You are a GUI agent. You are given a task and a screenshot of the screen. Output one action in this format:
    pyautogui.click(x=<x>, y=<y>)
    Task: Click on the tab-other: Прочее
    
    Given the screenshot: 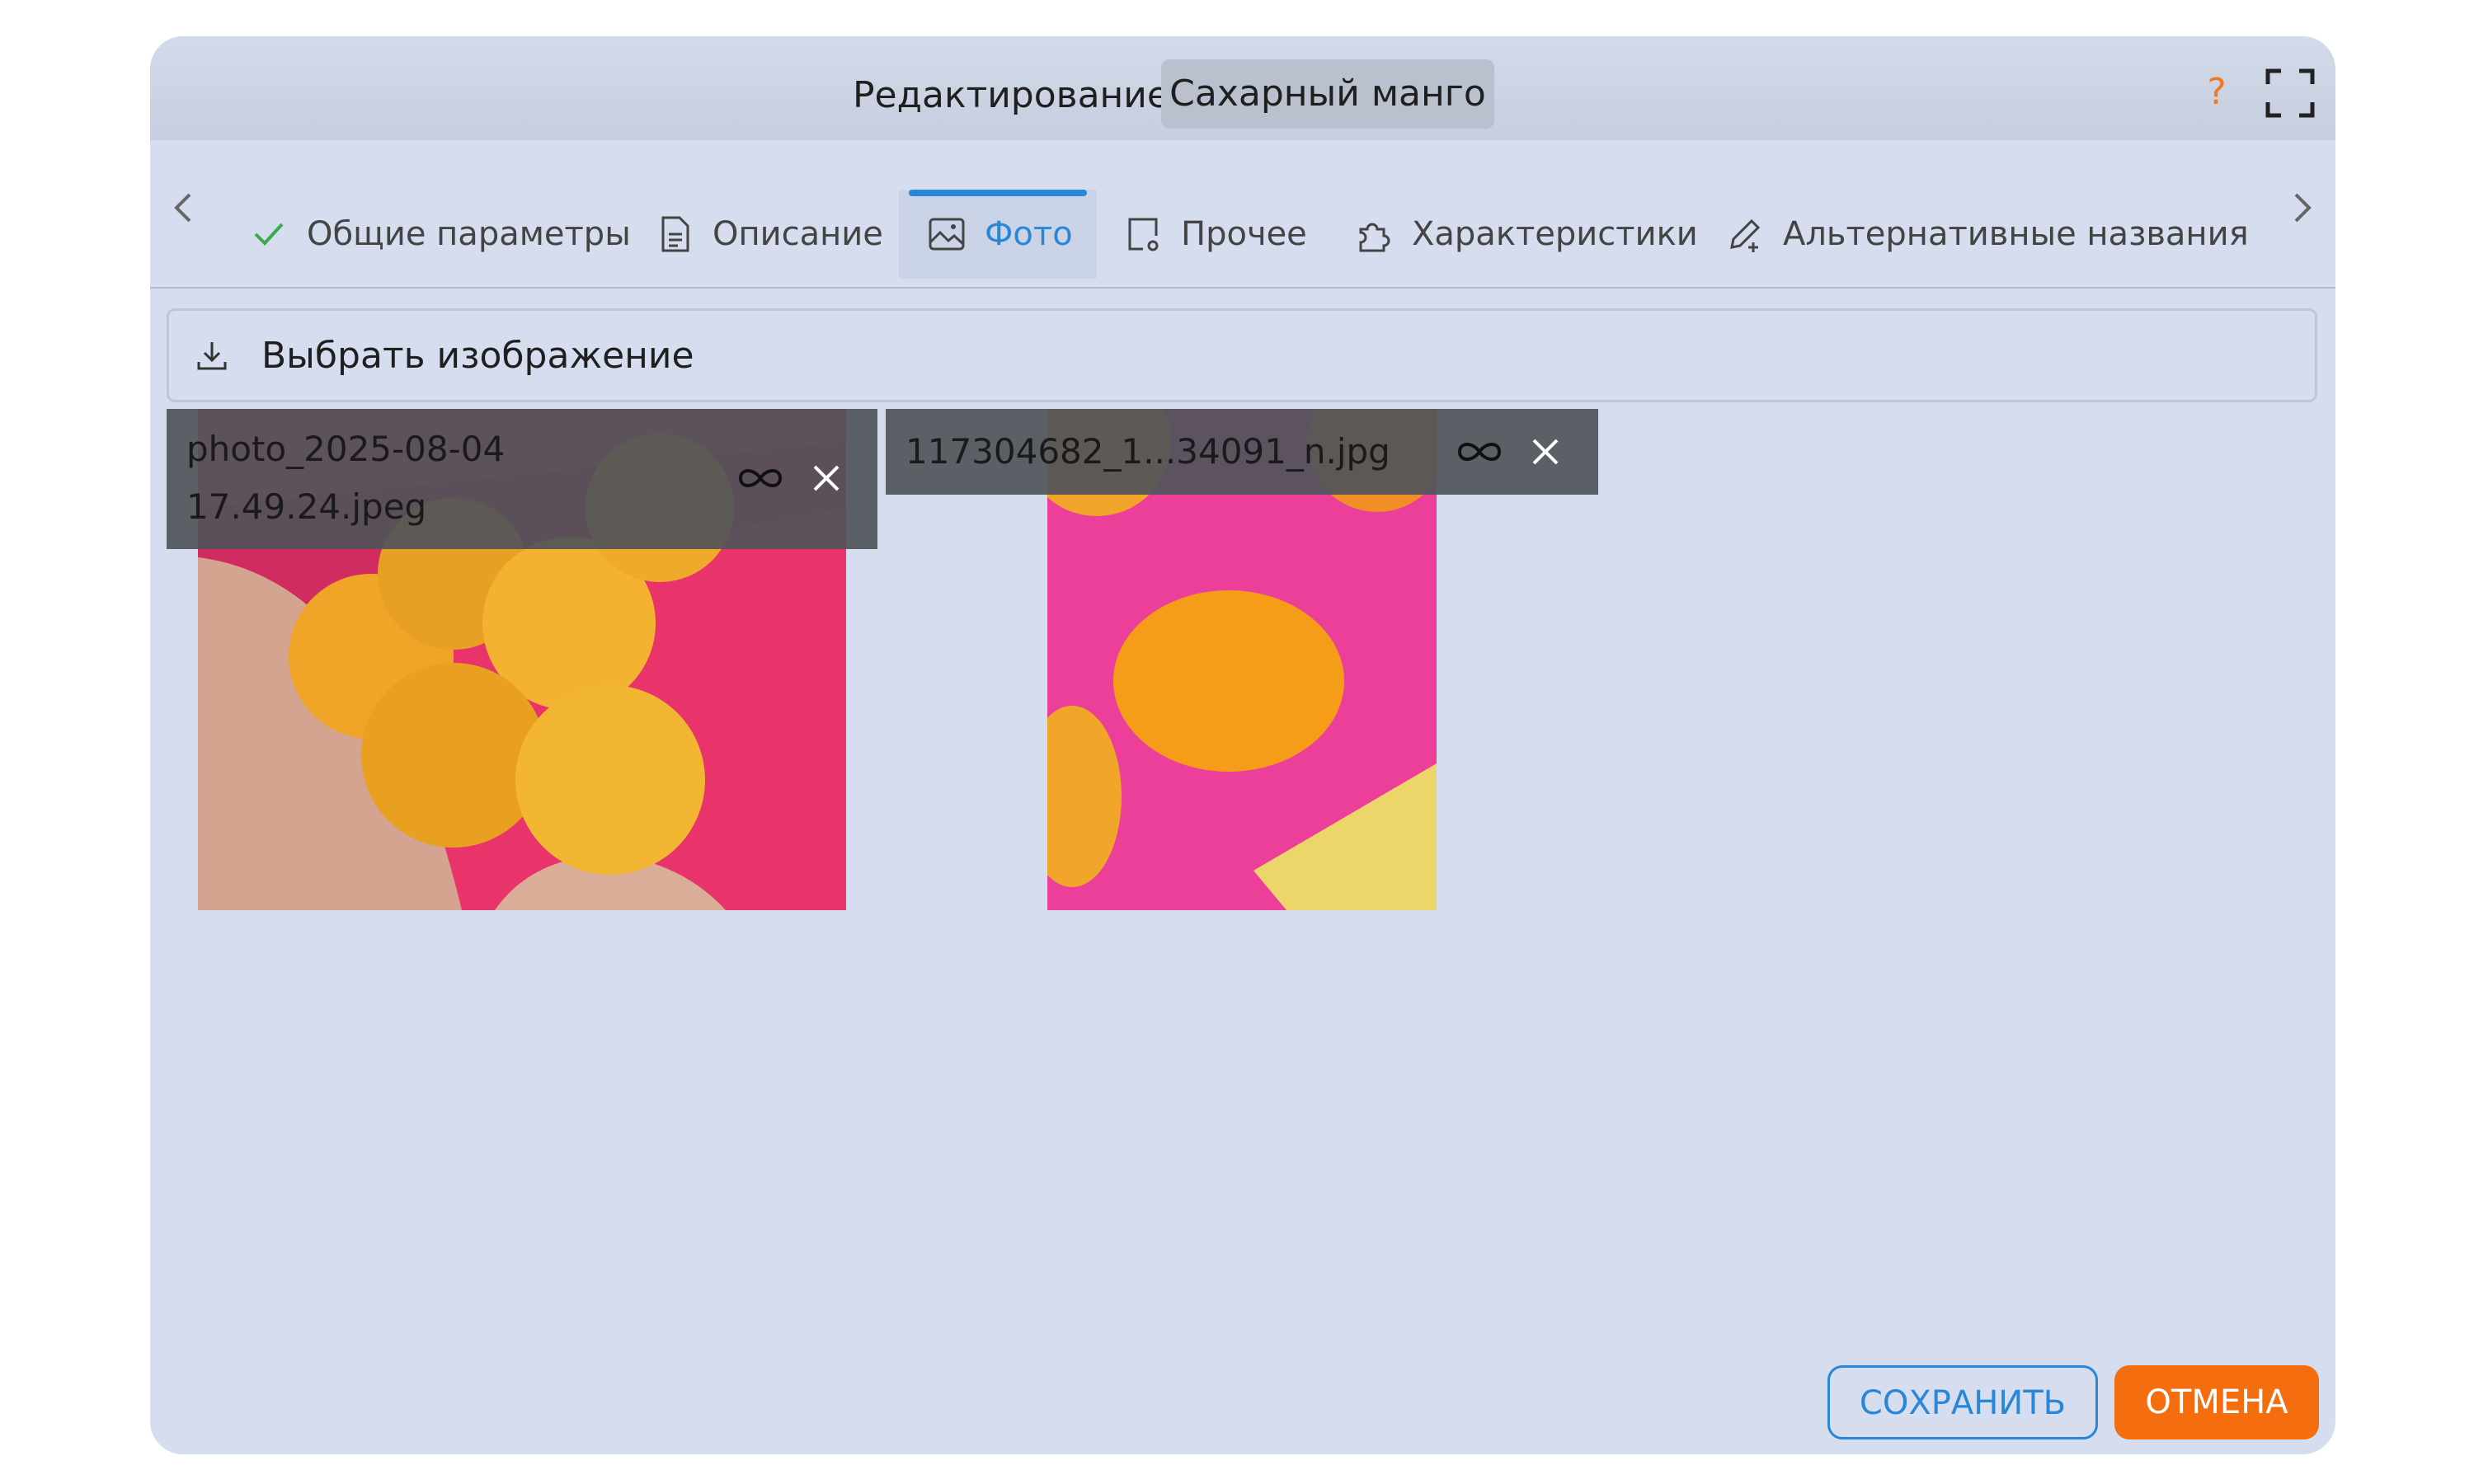 What is the action you would take?
    pyautogui.click(x=1215, y=235)
    